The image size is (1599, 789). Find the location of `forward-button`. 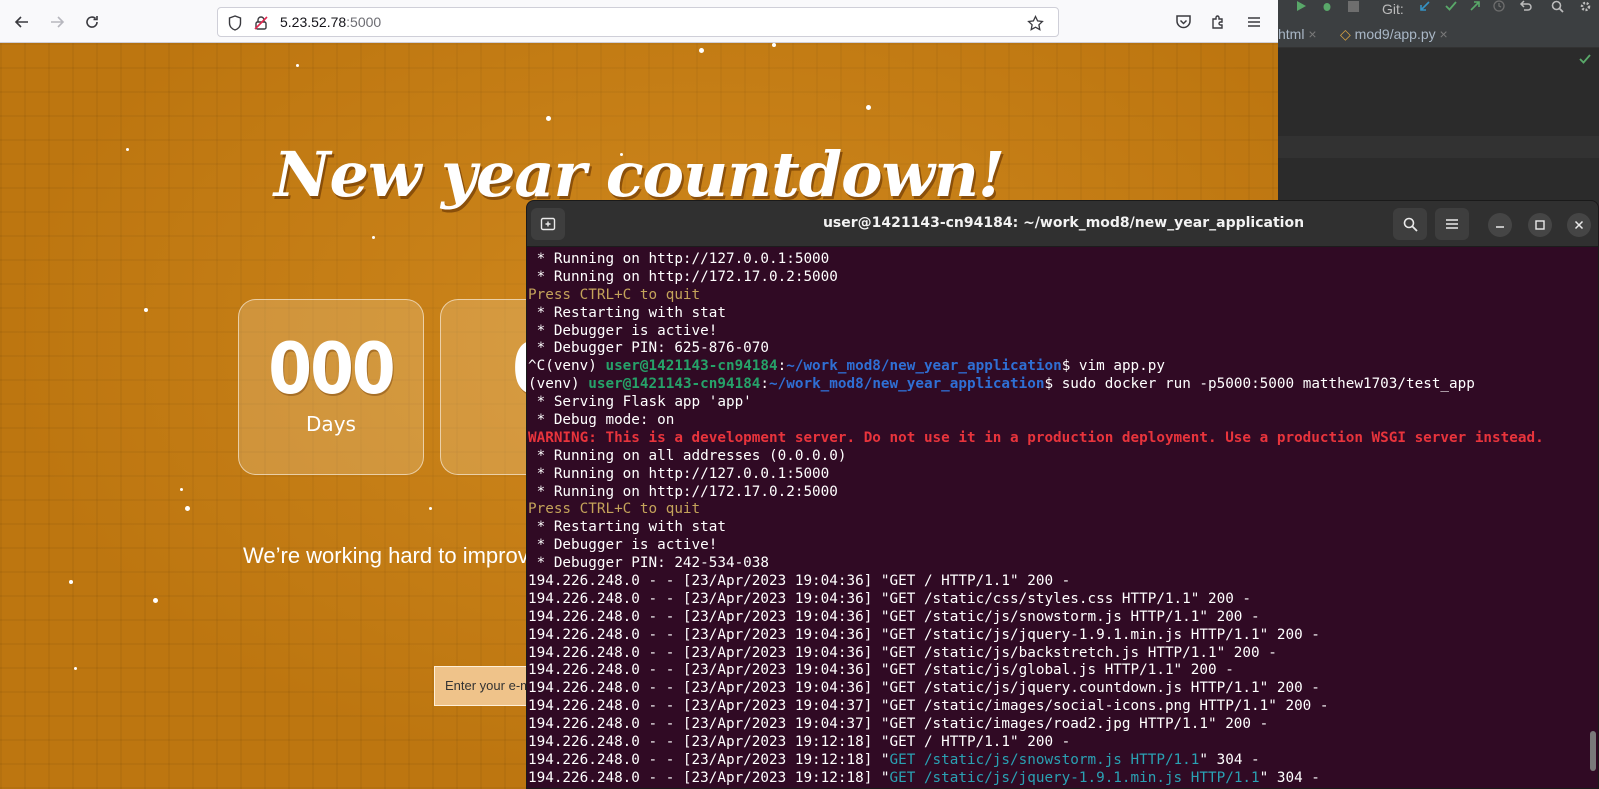

forward-button is located at coordinates (57, 22).